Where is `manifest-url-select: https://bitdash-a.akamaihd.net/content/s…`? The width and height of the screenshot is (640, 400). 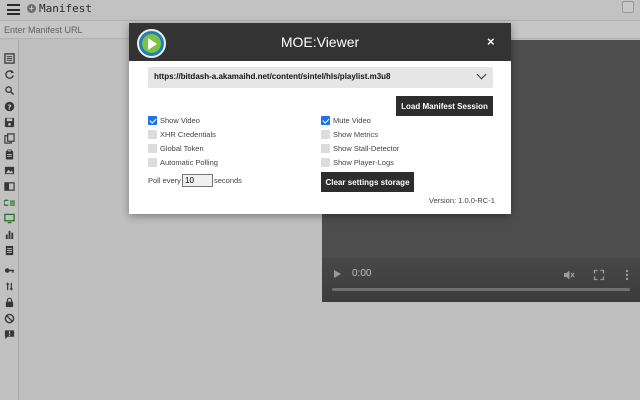 manifest-url-select: https://bitdash-a.akamaihd.net/content/s… is located at coordinates (320, 77).